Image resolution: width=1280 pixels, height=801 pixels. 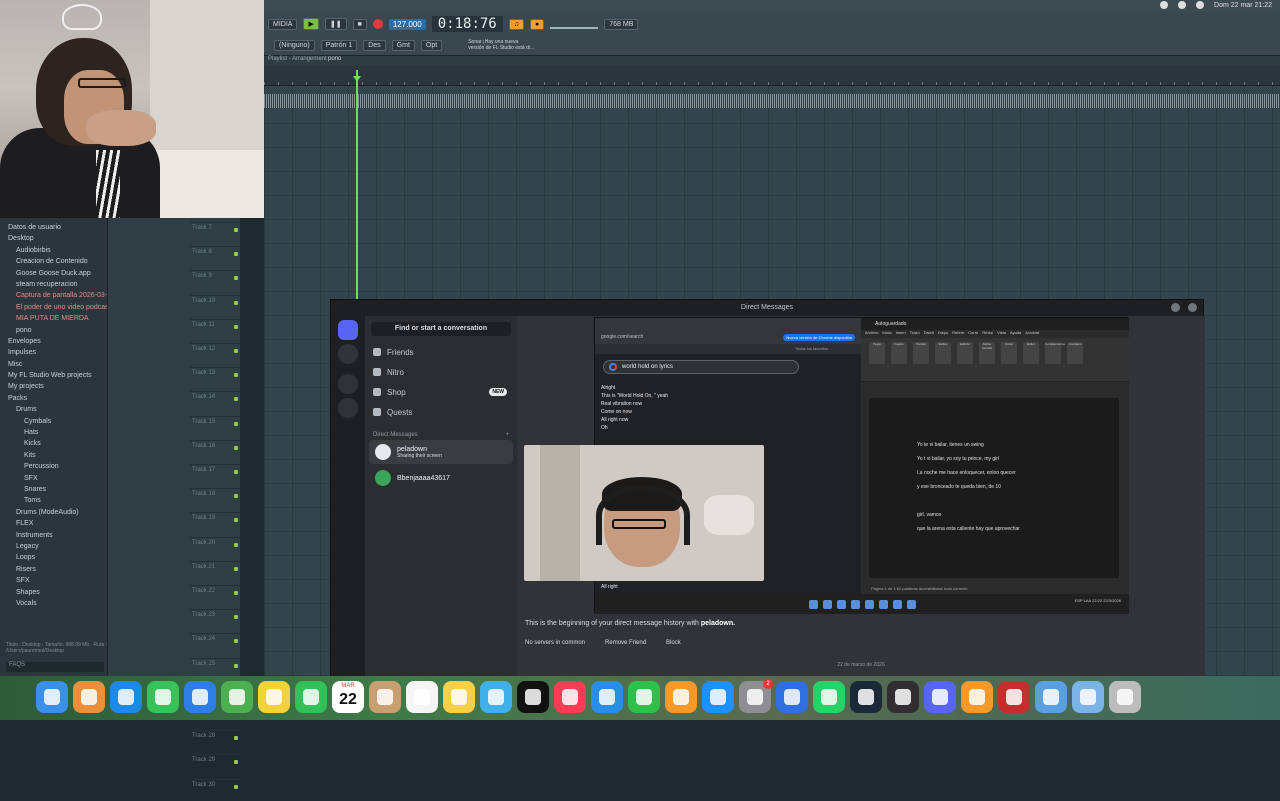 What do you see at coordinates (772, 76) in the screenshot?
I see `timeline-ruler` at bounding box center [772, 76].